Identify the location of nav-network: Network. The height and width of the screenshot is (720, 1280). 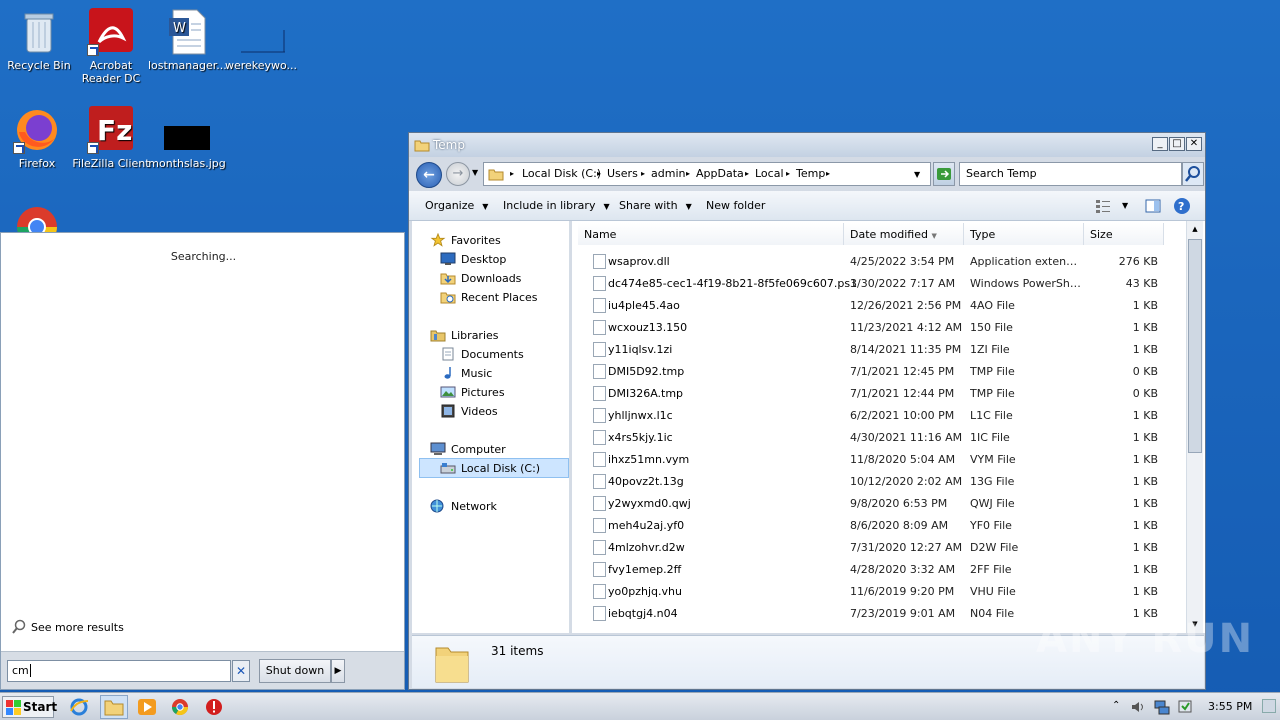
(463, 506).